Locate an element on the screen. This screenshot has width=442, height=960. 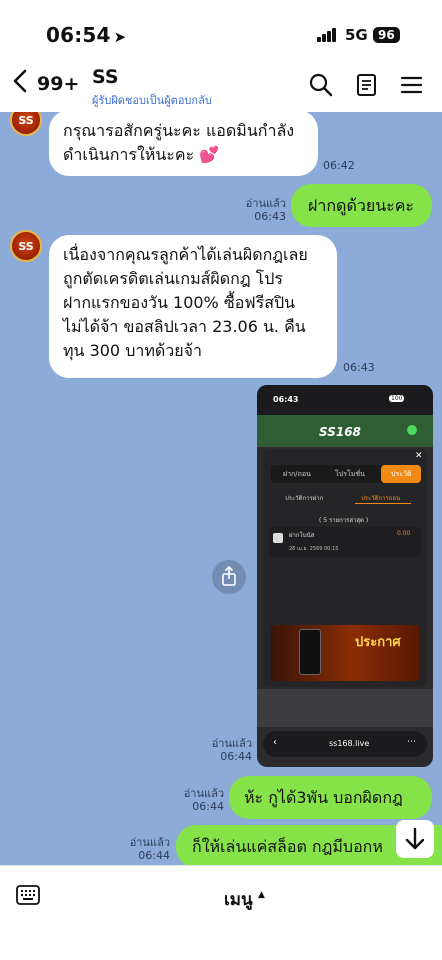
menu-hamburger-icon is located at coordinates (412, 85).